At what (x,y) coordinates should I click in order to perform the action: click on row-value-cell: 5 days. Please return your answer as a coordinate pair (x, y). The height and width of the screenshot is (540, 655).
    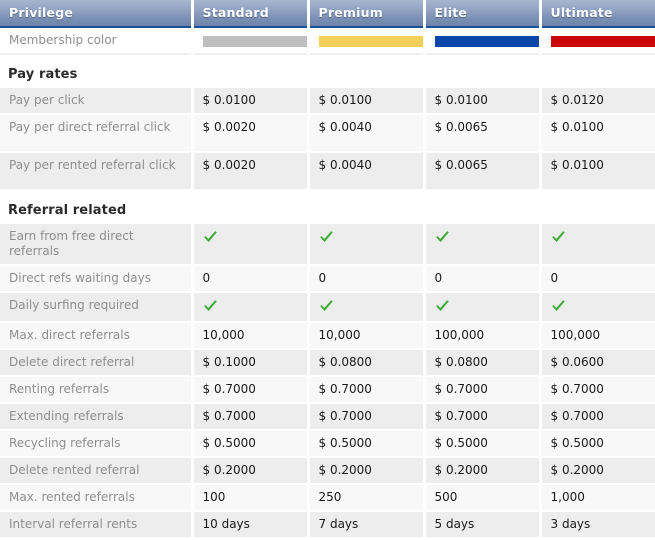
    Looking at the image, I should click on (483, 525).